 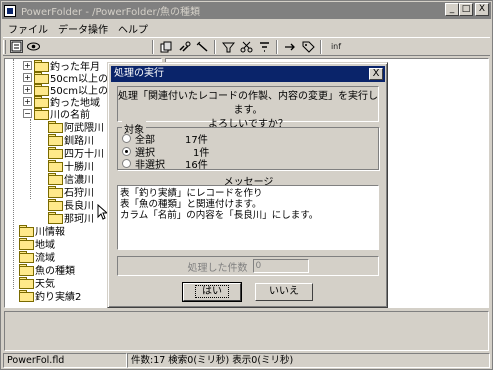 What do you see at coordinates (65, 360) in the screenshot?
I see `status-file: PowerFol.fld` at bounding box center [65, 360].